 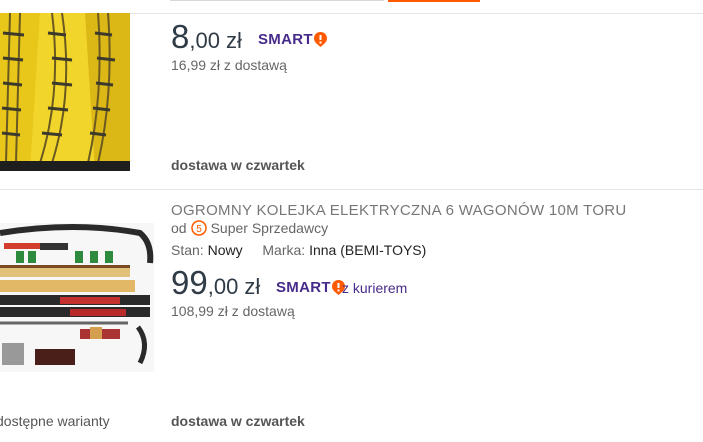 I want to click on listing-1-image, so click(x=65, y=92).